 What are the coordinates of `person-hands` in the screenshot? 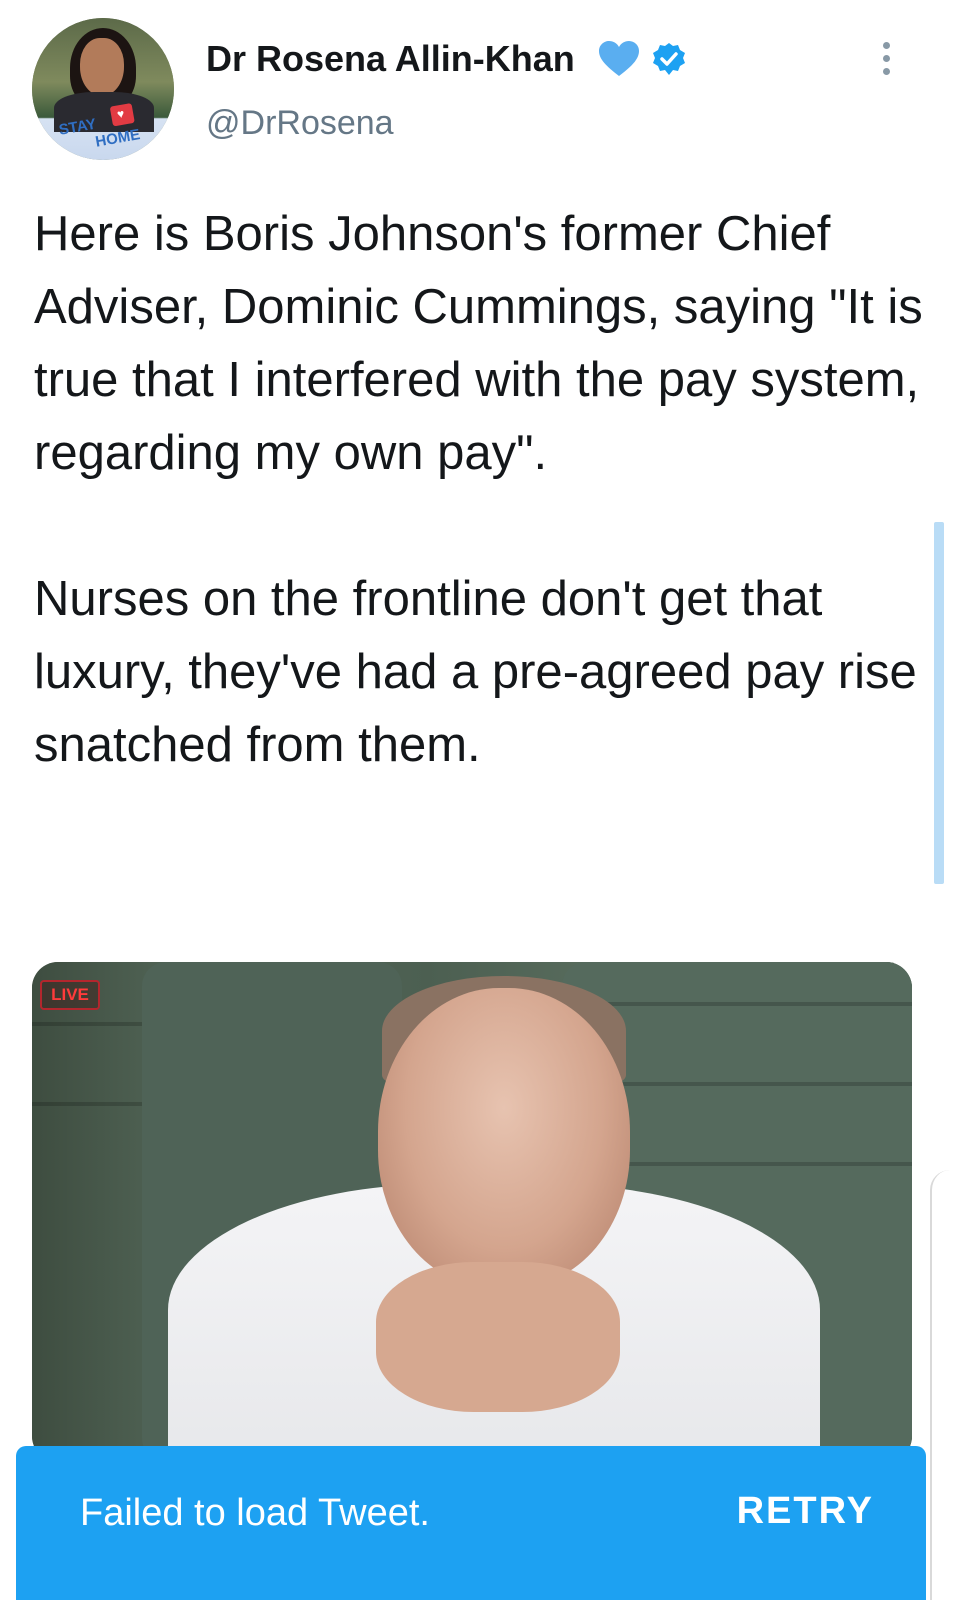 It's located at (498, 1337).